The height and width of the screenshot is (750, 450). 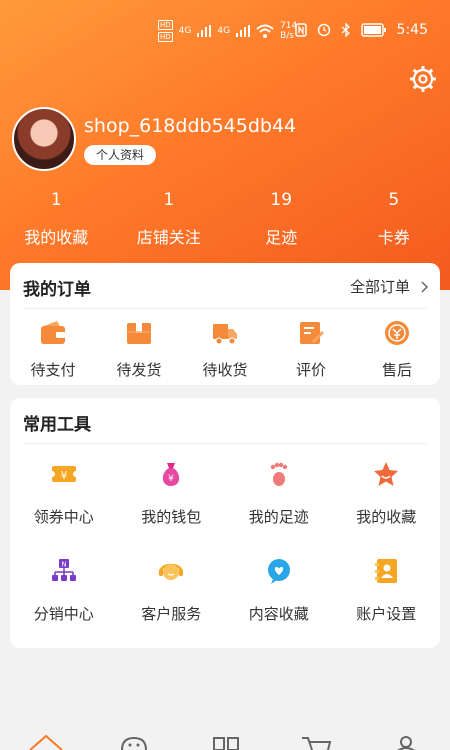 I want to click on username: shop_618ddb545db44, so click(x=190, y=126).